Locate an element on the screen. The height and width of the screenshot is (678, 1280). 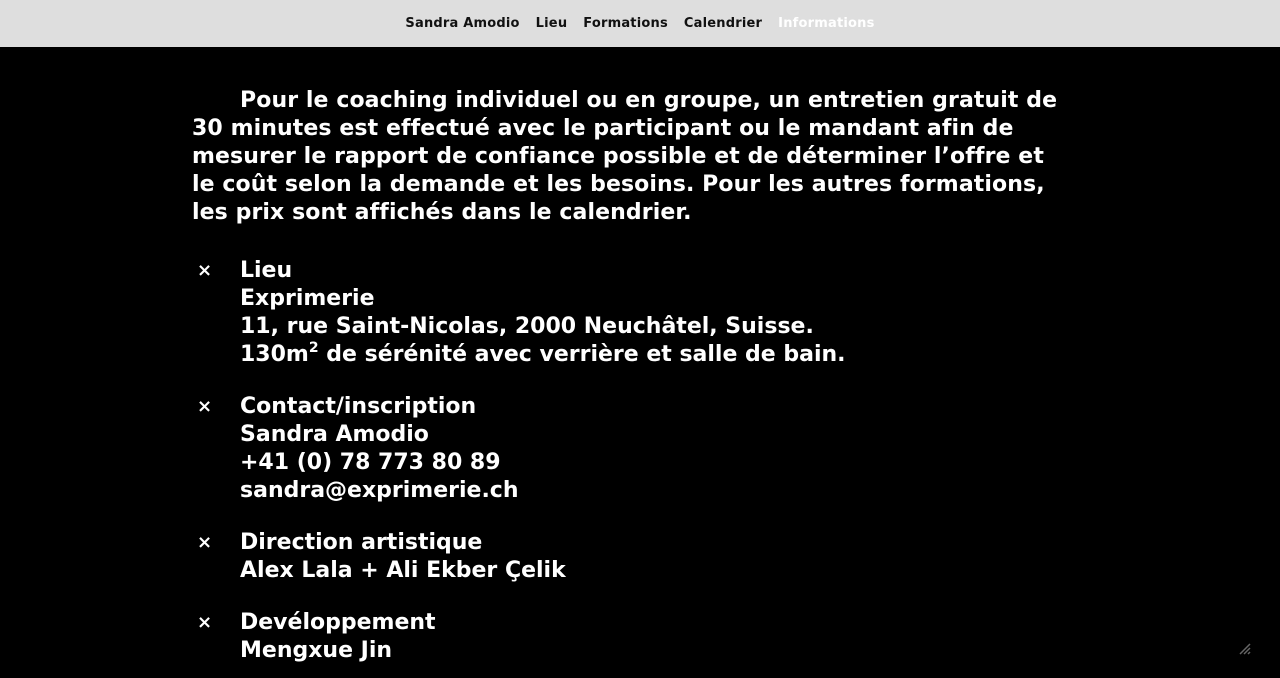
contact-phone: +41 (0) 78 773 80 89 is located at coordinates (655, 463).